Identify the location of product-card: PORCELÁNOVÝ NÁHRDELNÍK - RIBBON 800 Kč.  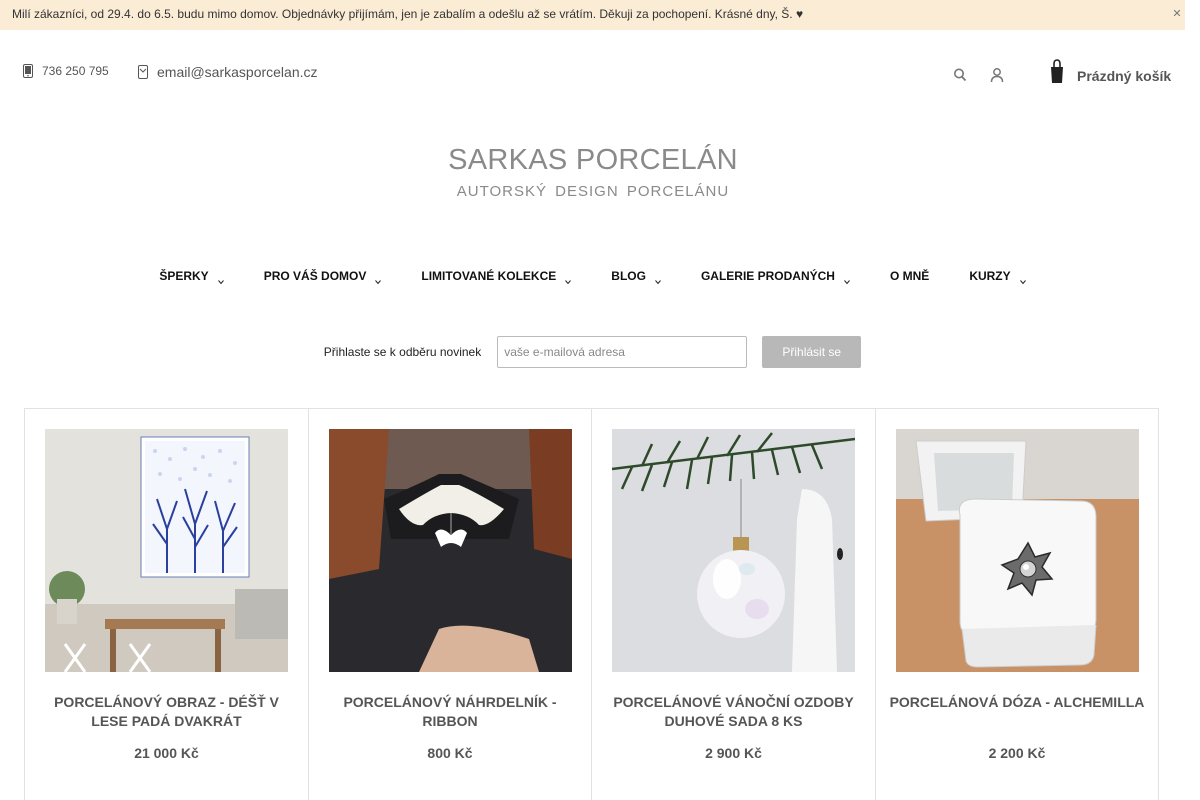
(450, 604).